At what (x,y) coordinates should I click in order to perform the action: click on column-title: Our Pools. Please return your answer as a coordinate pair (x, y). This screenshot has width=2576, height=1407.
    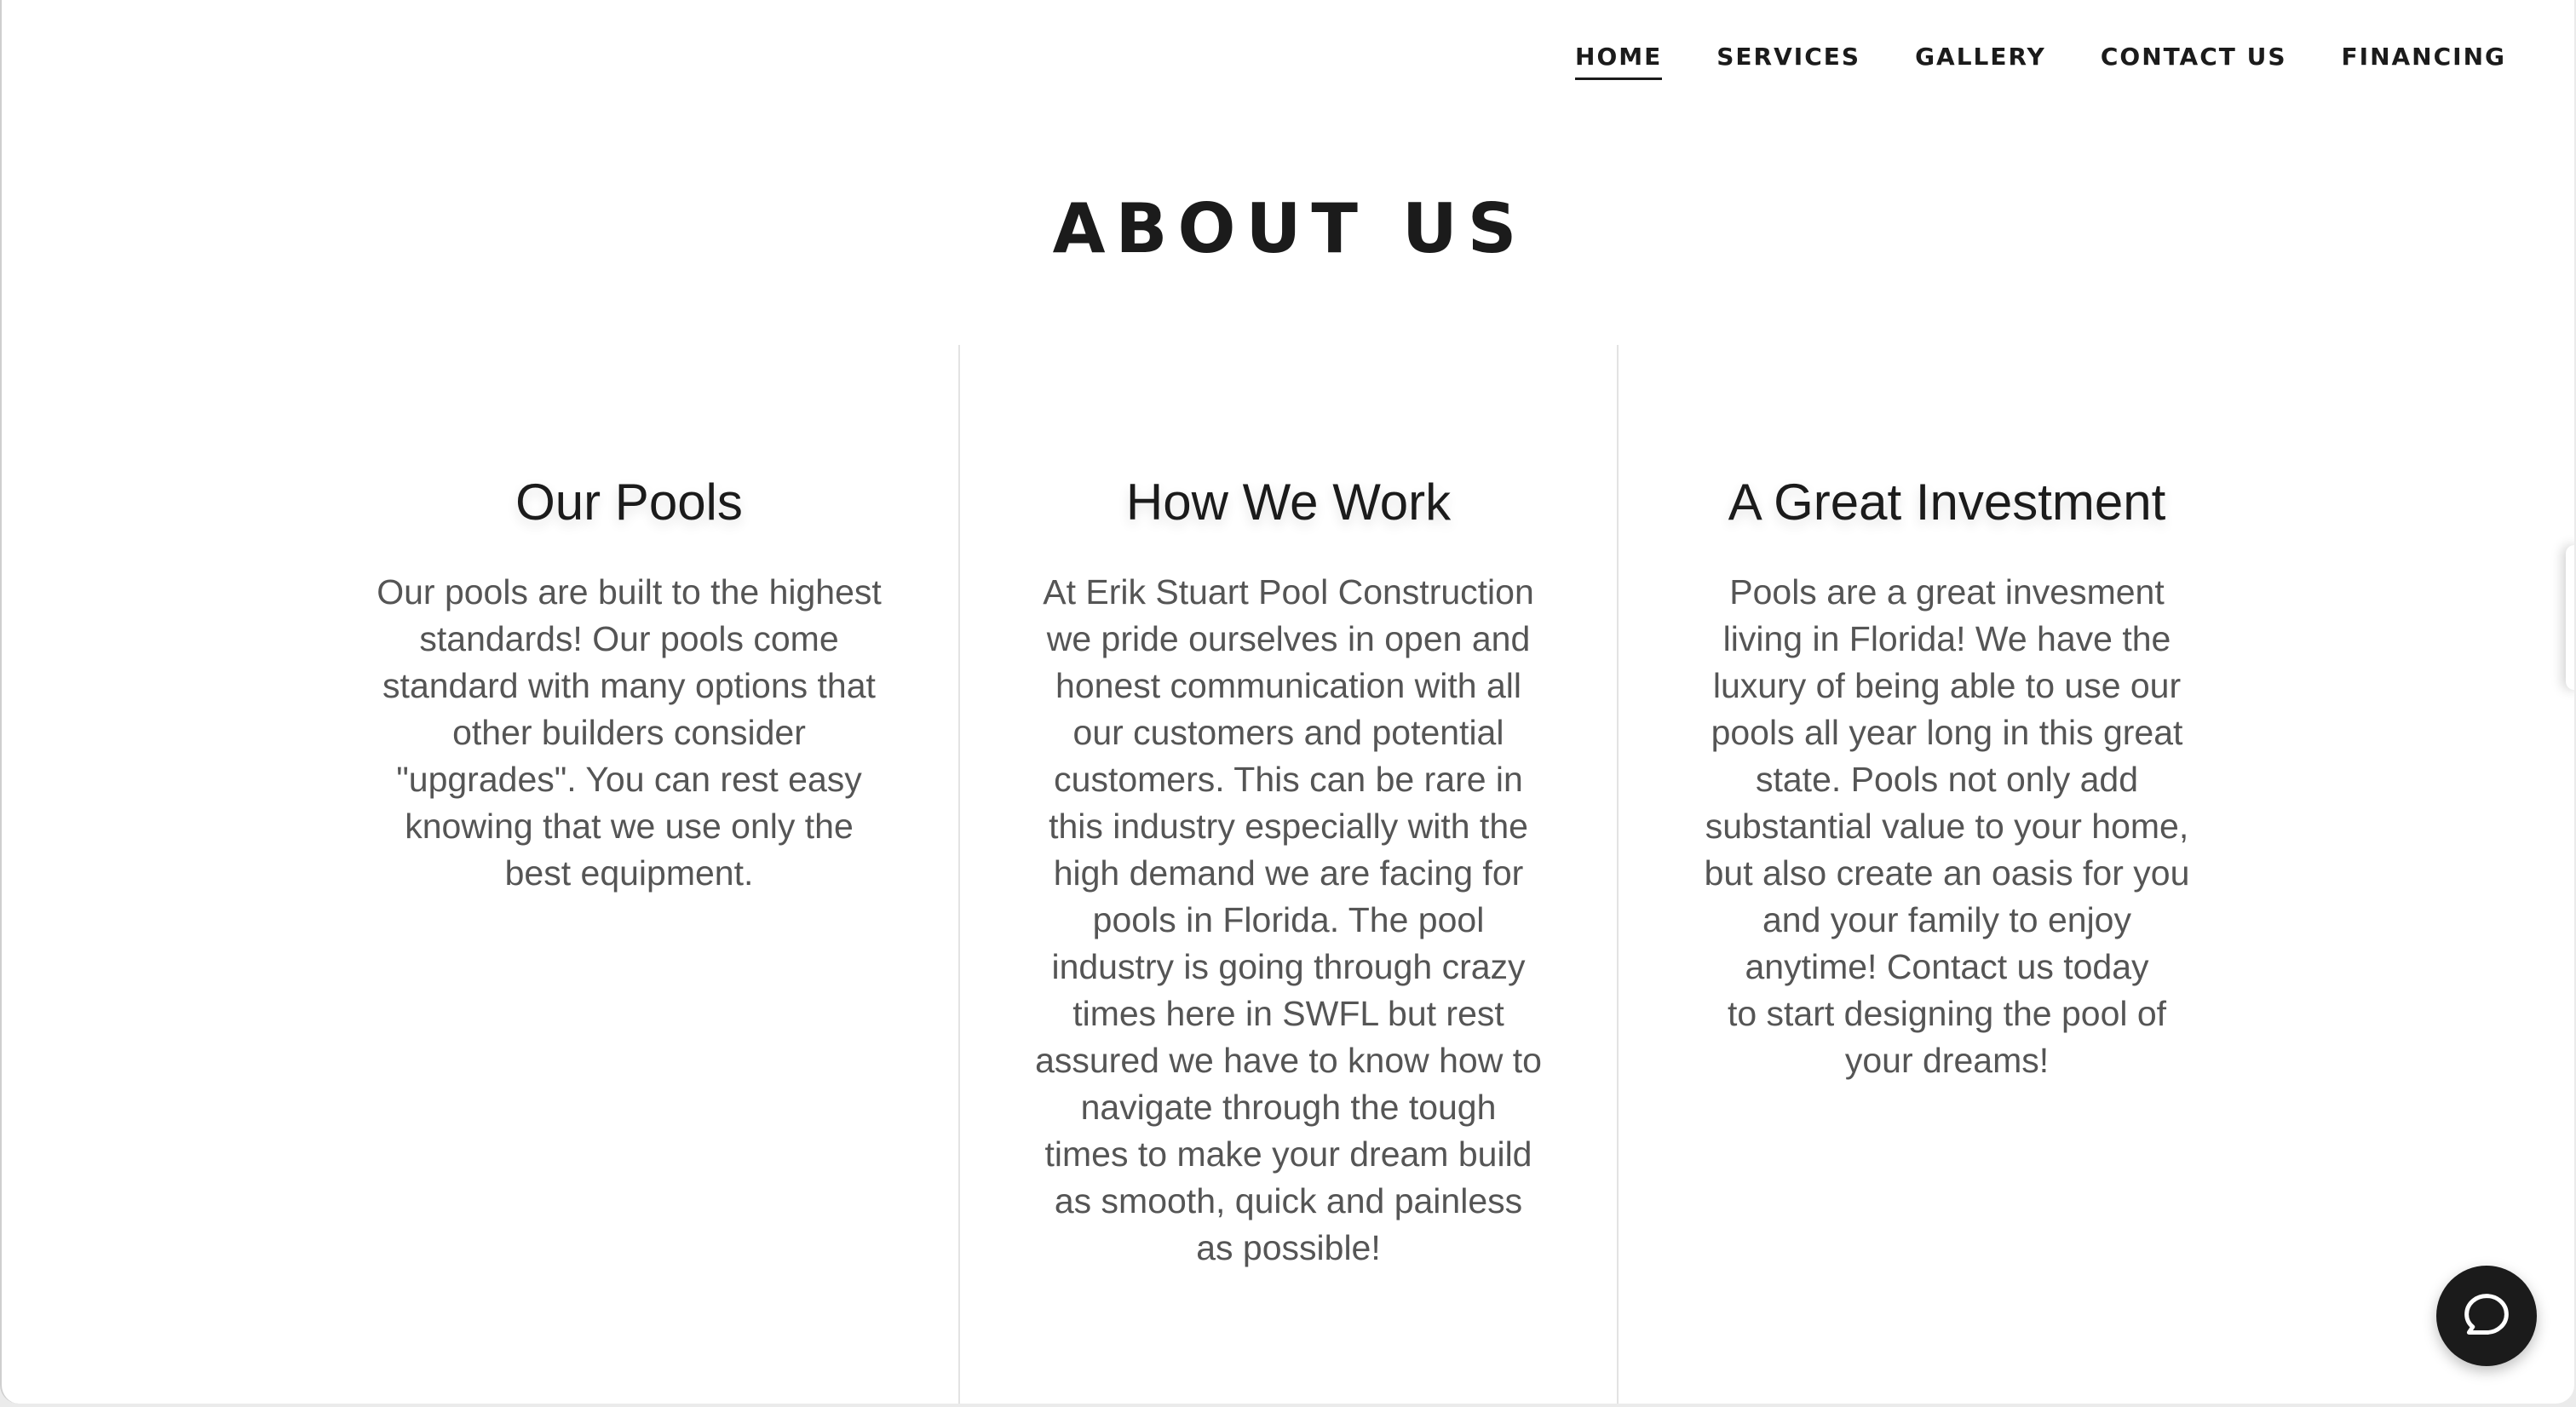
    Looking at the image, I should click on (629, 502).